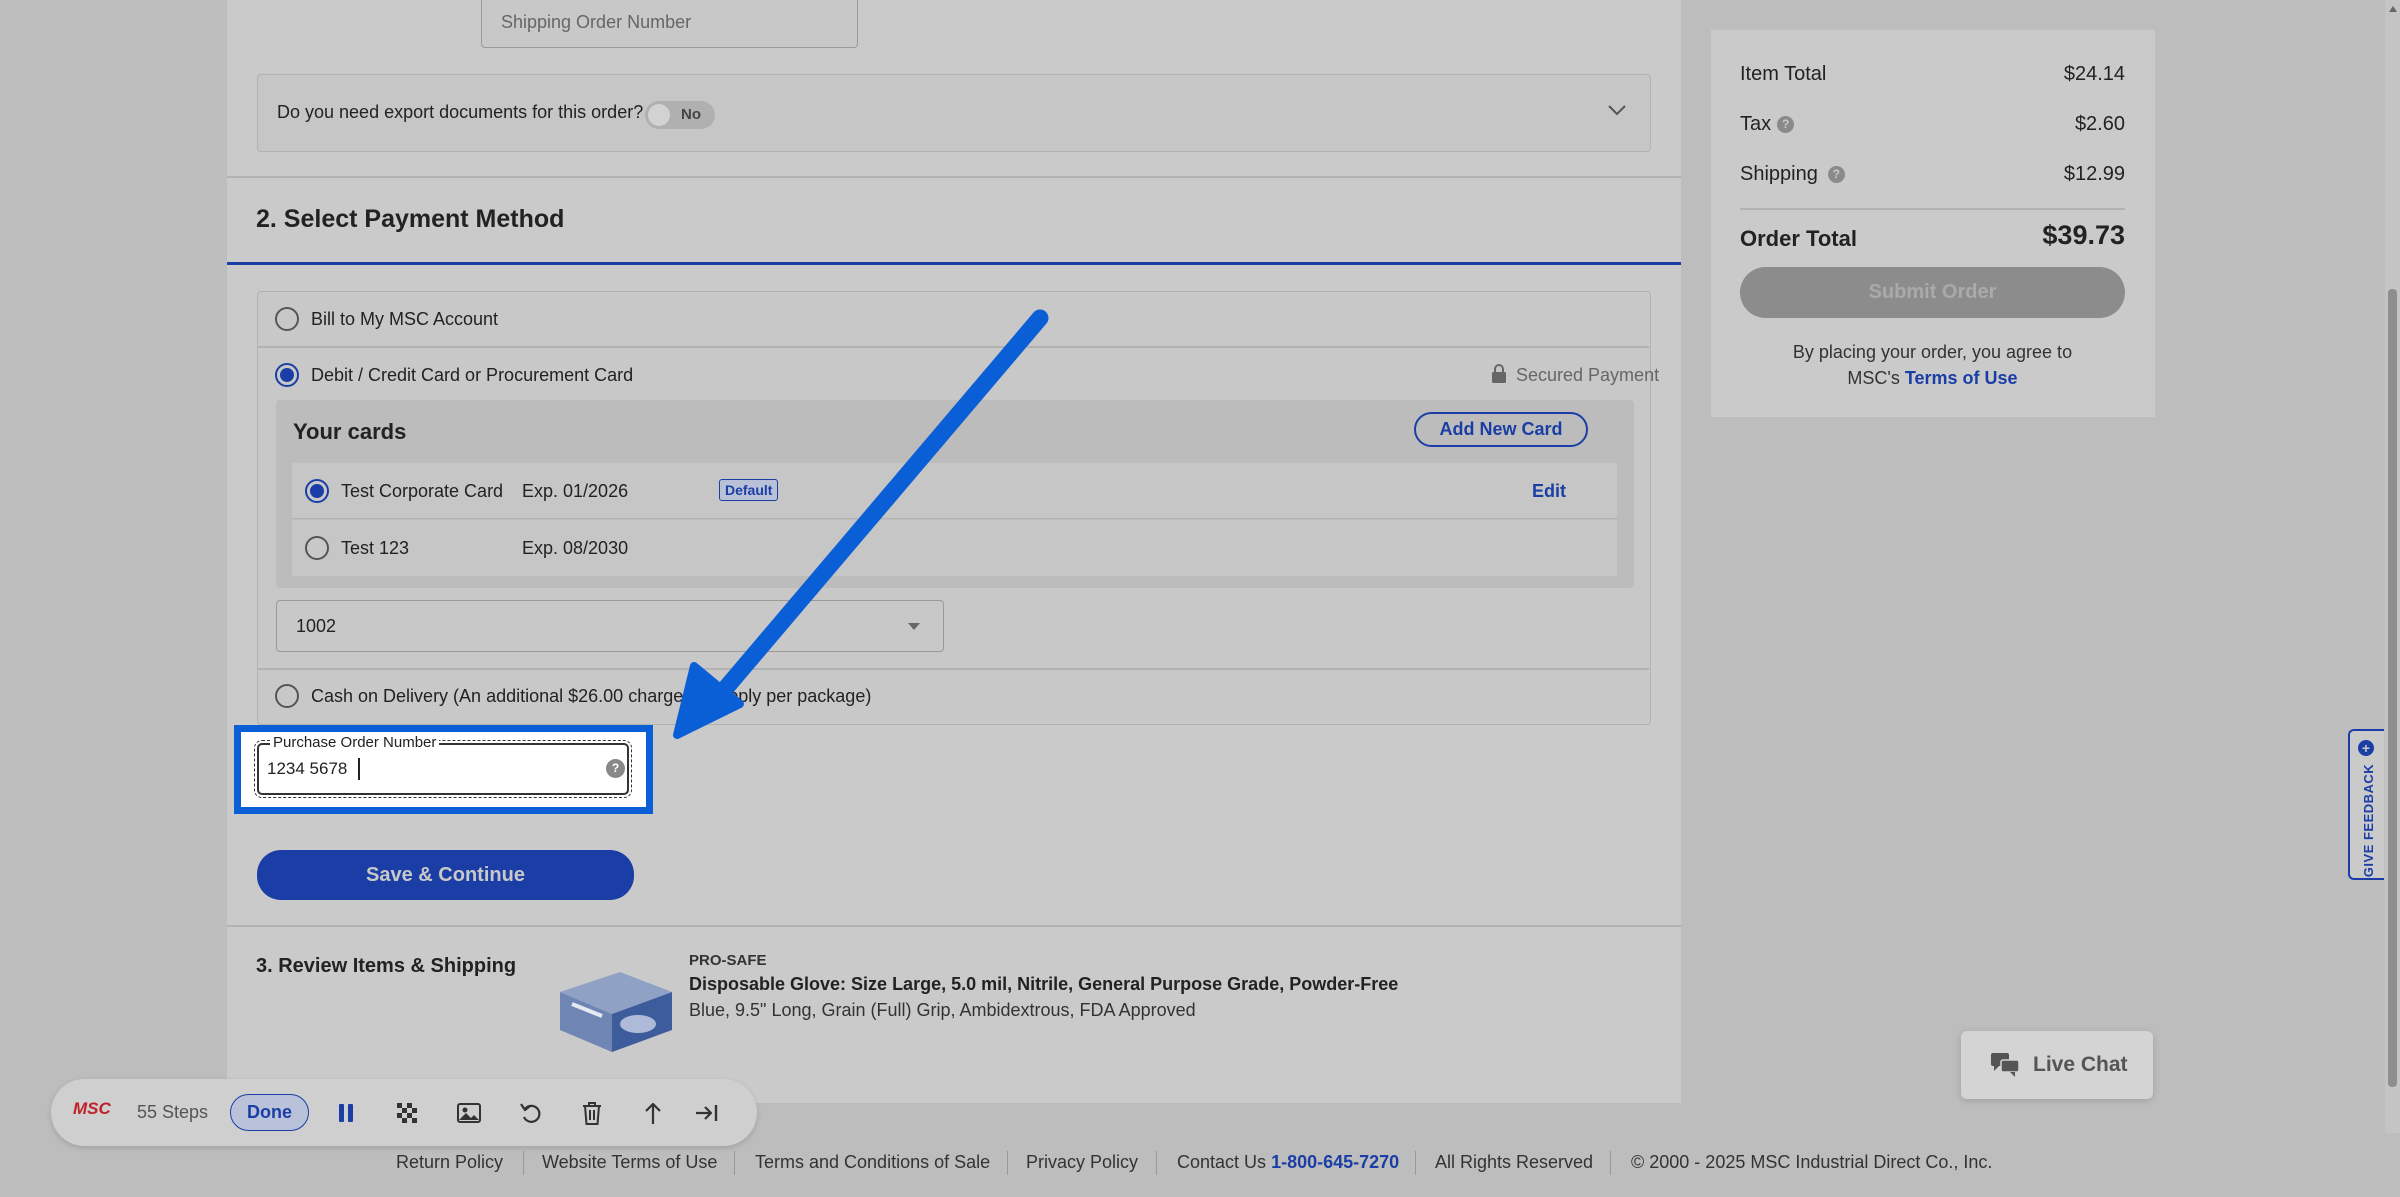 The height and width of the screenshot is (1197, 2400). What do you see at coordinates (2080, 1064) in the screenshot?
I see `live-chat-label: Live Chat` at bounding box center [2080, 1064].